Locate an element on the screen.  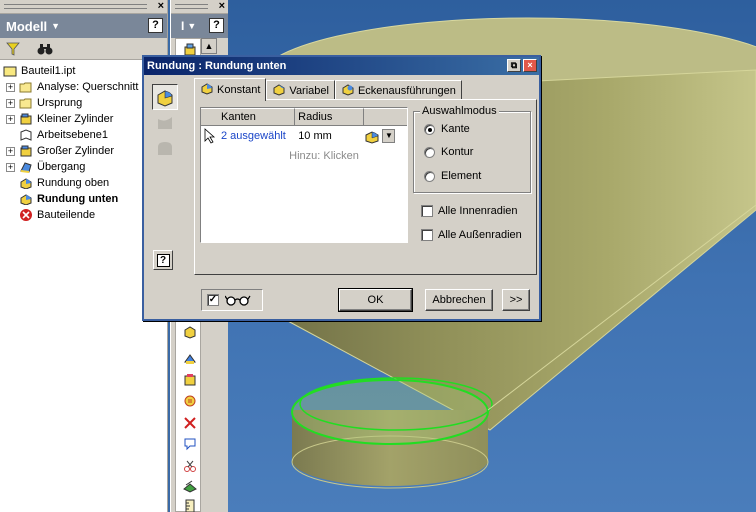
full-round-mode-button is located at coordinates (165, 149).